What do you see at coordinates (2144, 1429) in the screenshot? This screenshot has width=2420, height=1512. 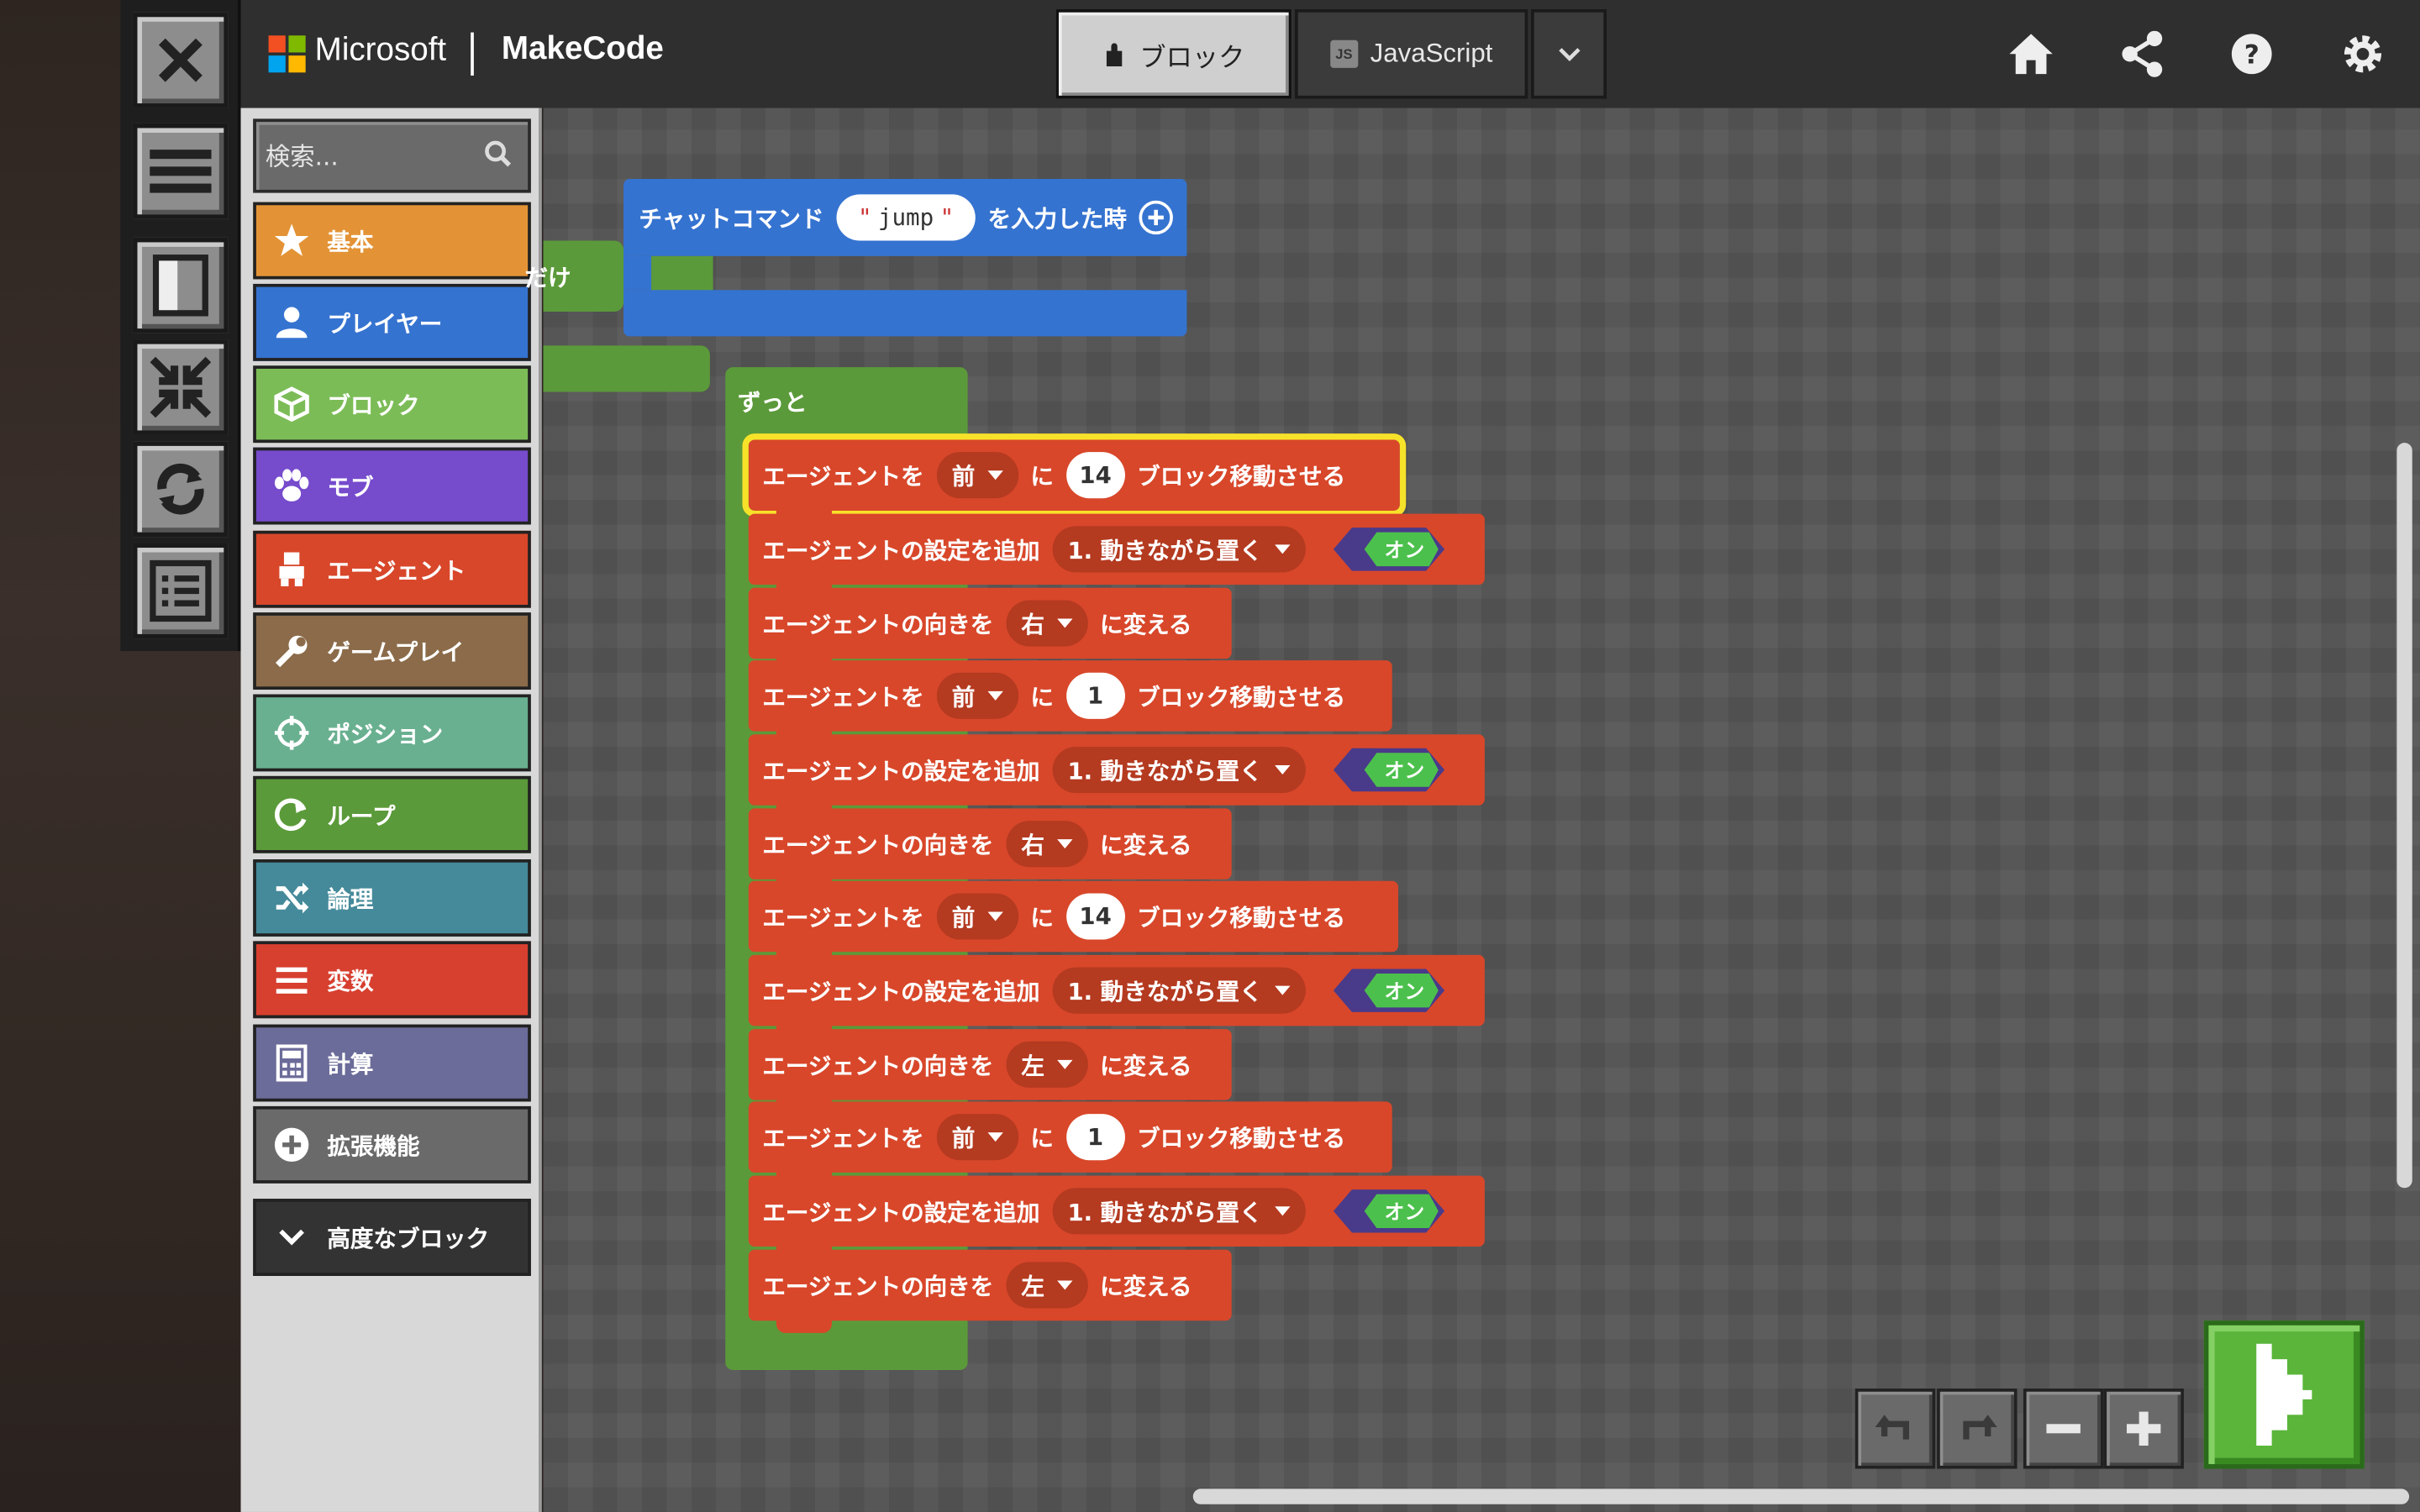 I see `zoom-in-button` at bounding box center [2144, 1429].